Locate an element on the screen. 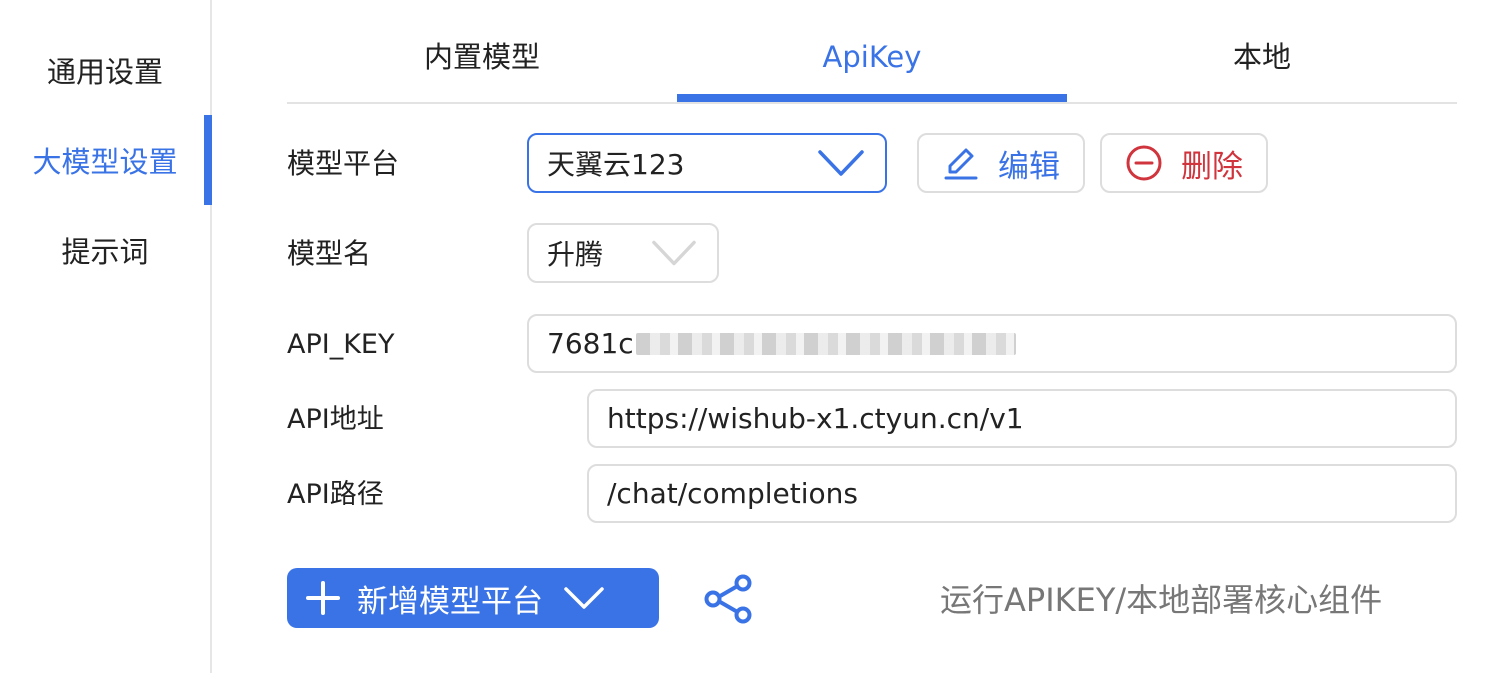 This screenshot has width=1507, height=673. sidebar-item-general-settings: 通用设置 is located at coordinates (105, 72).